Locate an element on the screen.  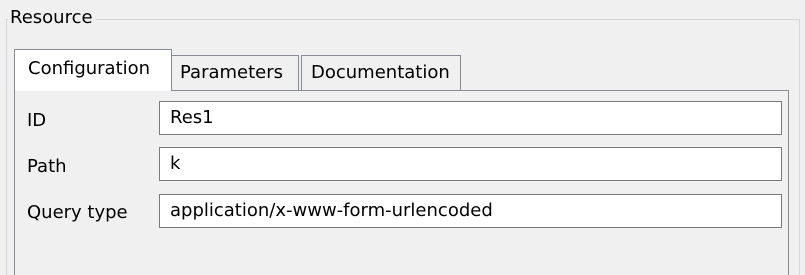
group-title: Resource is located at coordinates (52, 18).